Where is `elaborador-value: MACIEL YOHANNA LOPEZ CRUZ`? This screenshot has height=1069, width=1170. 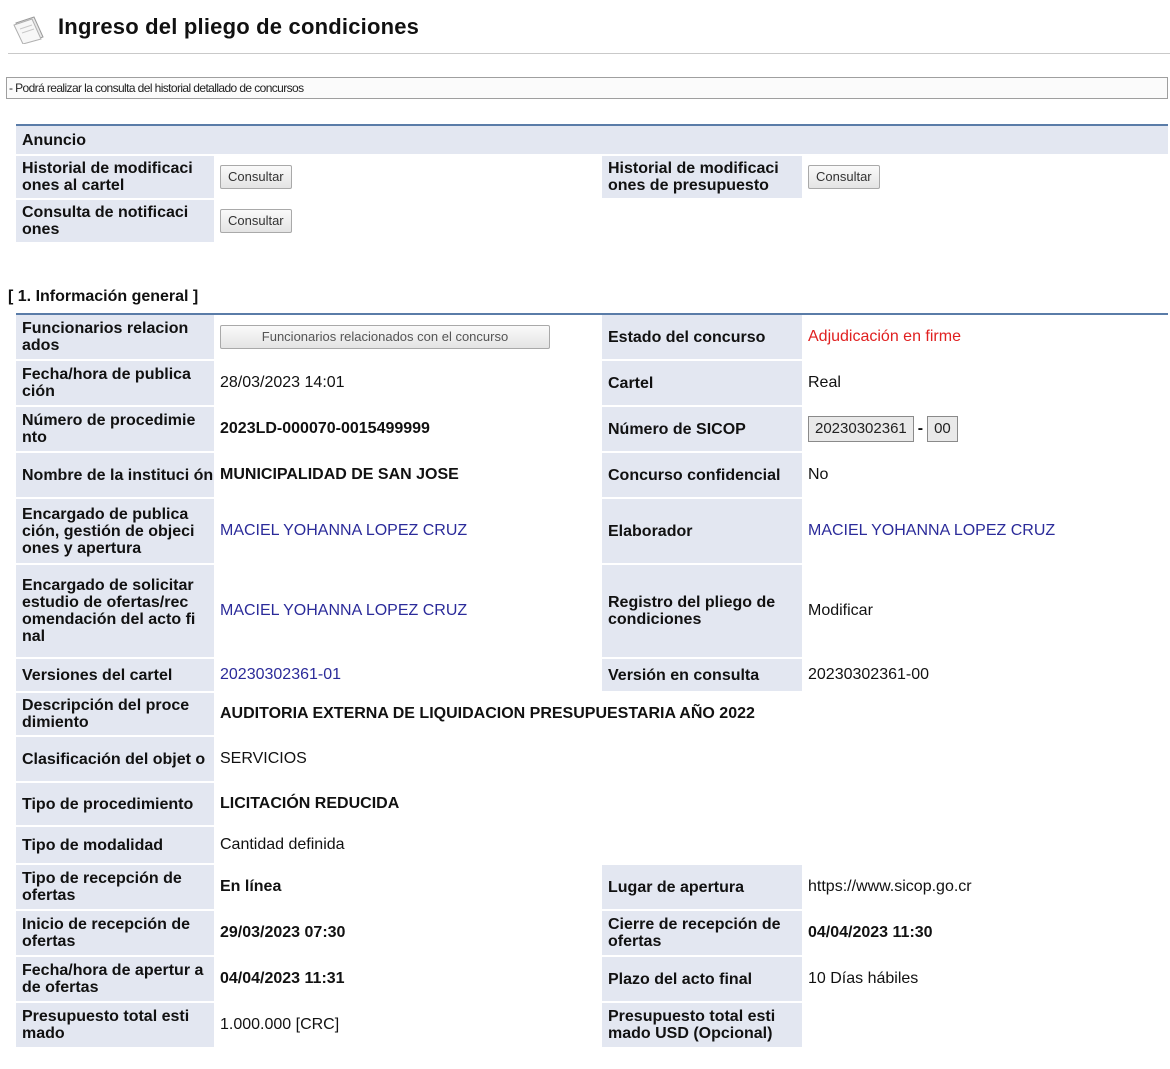
elaborador-value: MACIEL YOHANNA LOPEZ CRUZ is located at coordinates (985, 531).